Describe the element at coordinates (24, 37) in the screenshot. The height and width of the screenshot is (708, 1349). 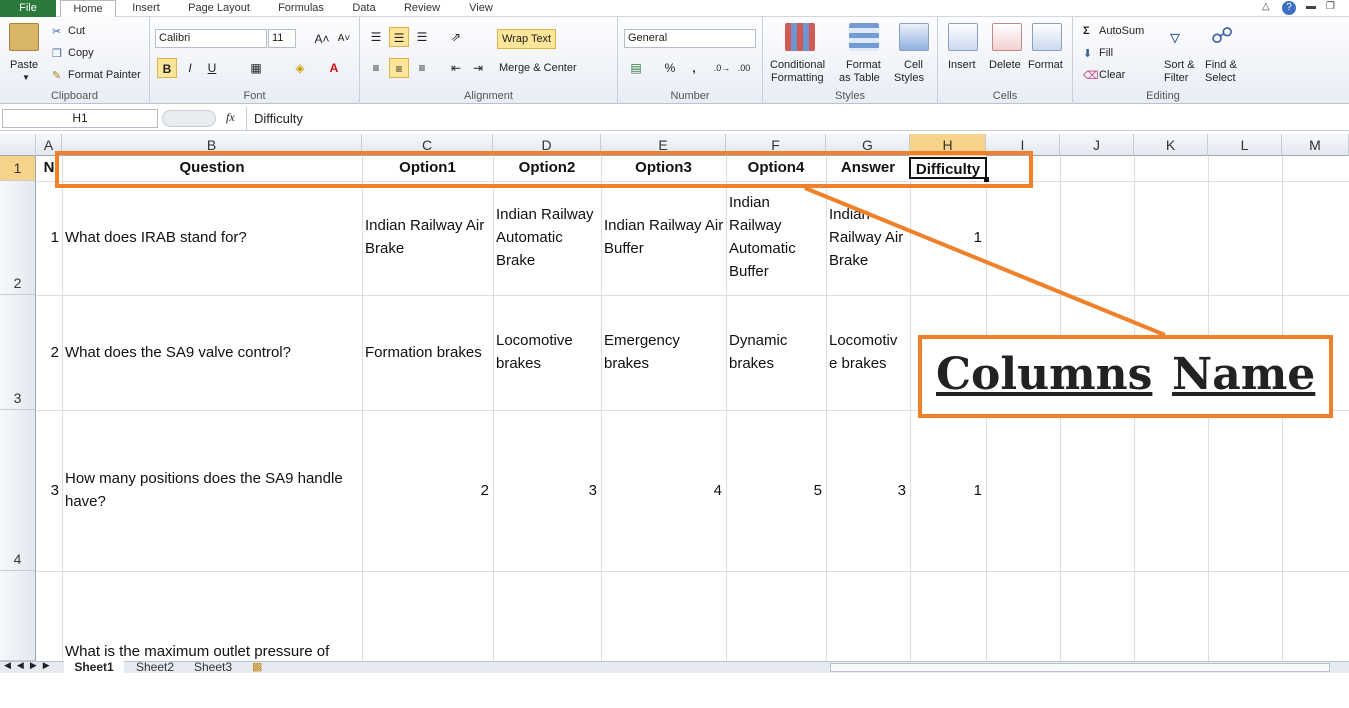
I see `paste-icon` at that location.